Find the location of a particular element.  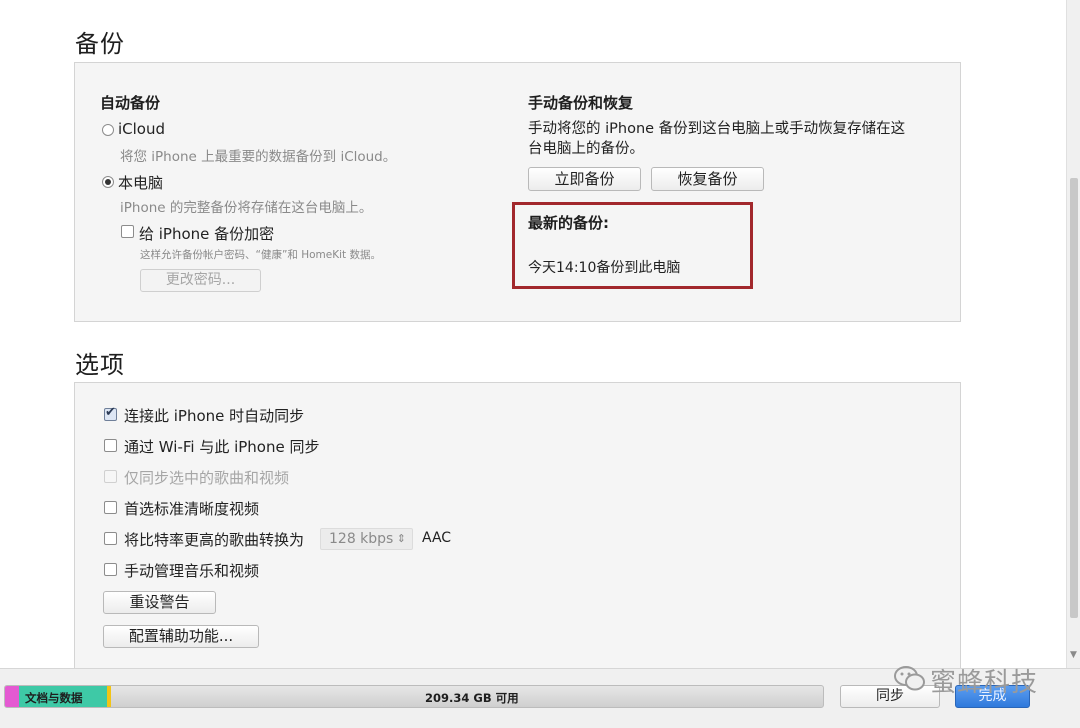

latest-backup-heading: 最新的备份: is located at coordinates (568, 223).